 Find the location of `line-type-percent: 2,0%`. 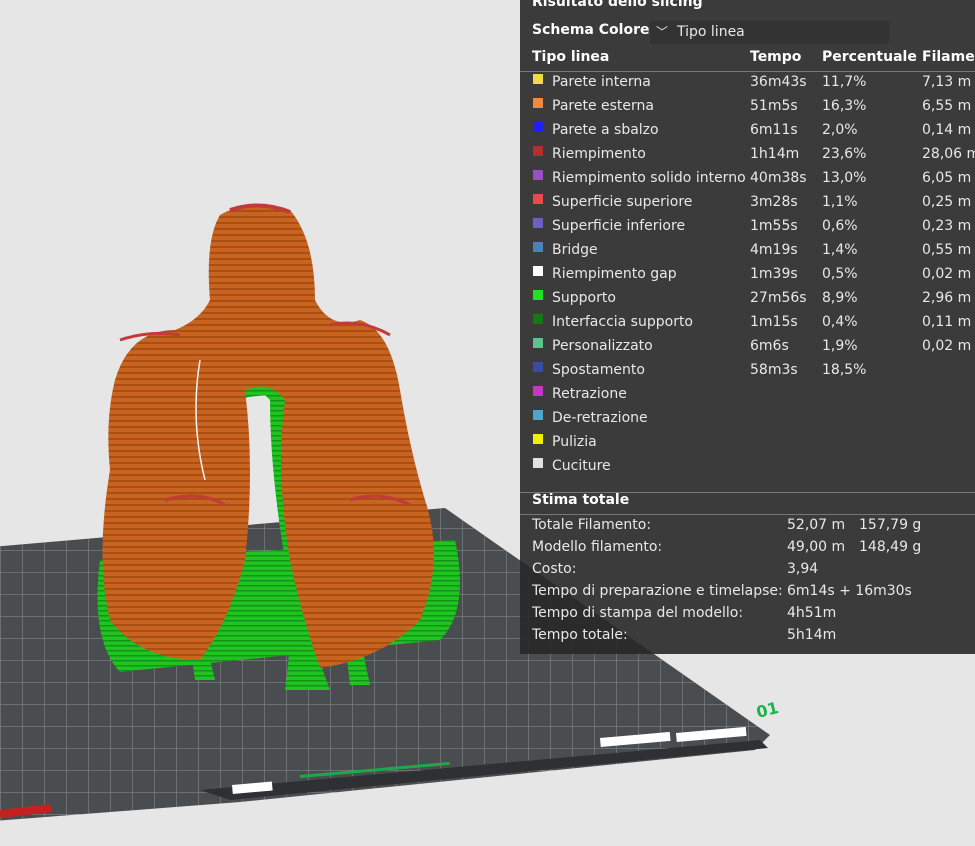

line-type-percent: 2,0% is located at coordinates (840, 130).